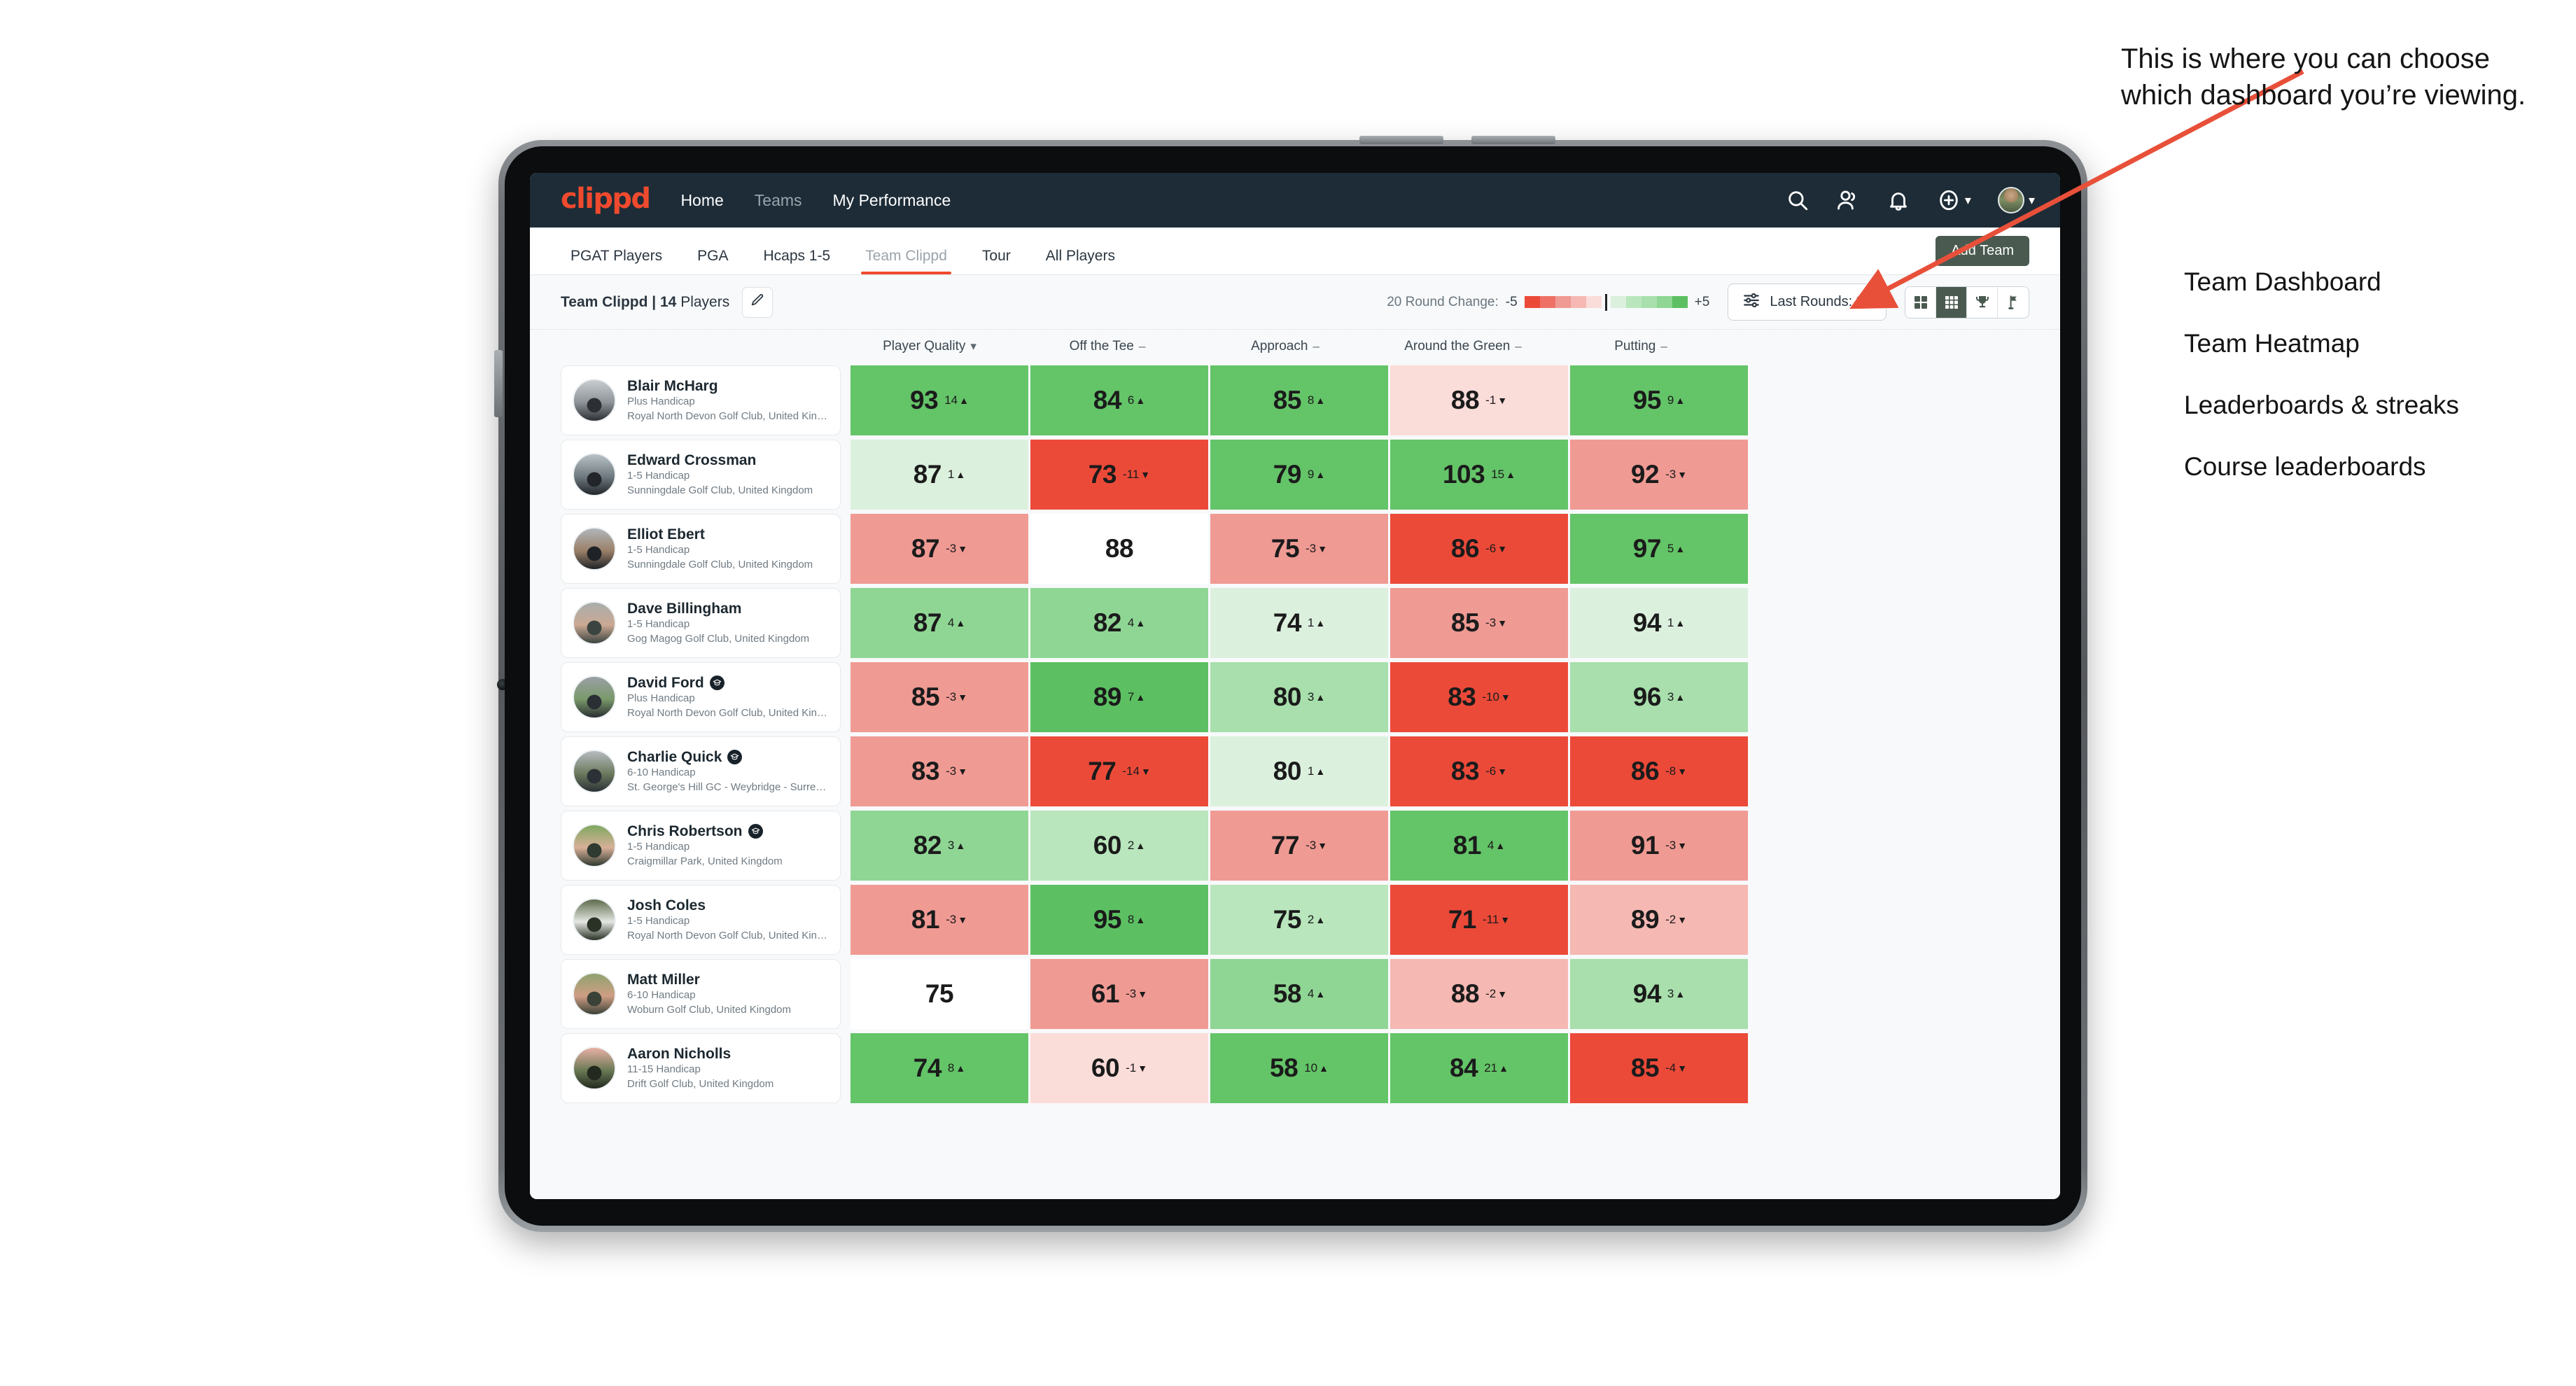 The image size is (2576, 1386). I want to click on cell-value: 85, so click(1465, 622).